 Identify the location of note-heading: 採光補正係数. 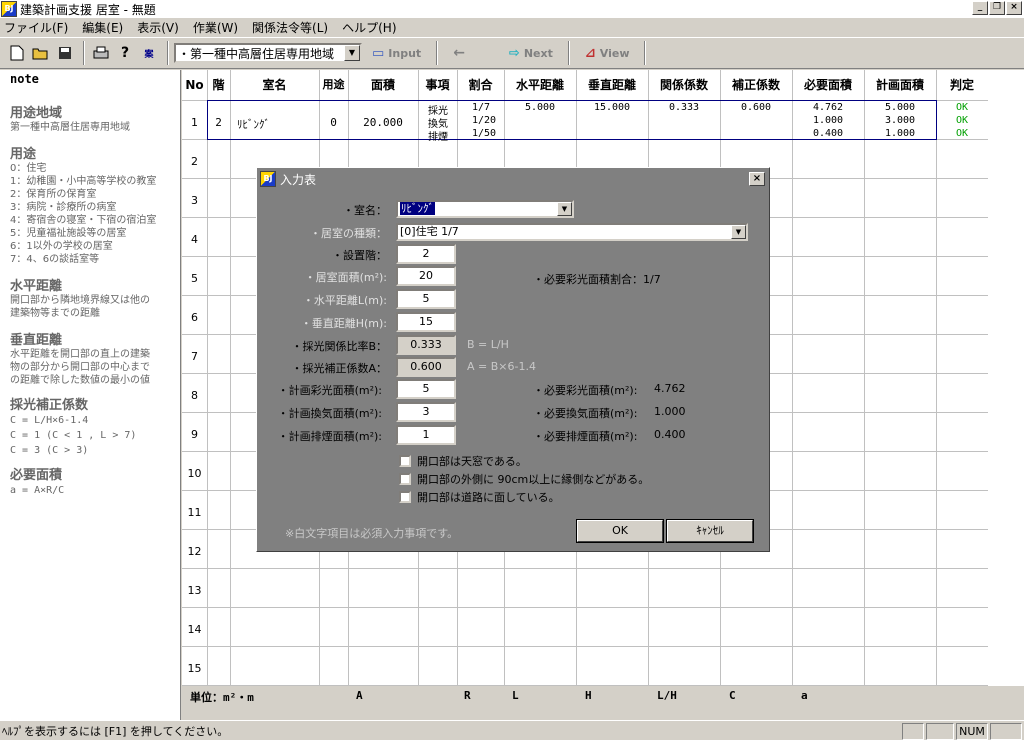
(49, 405).